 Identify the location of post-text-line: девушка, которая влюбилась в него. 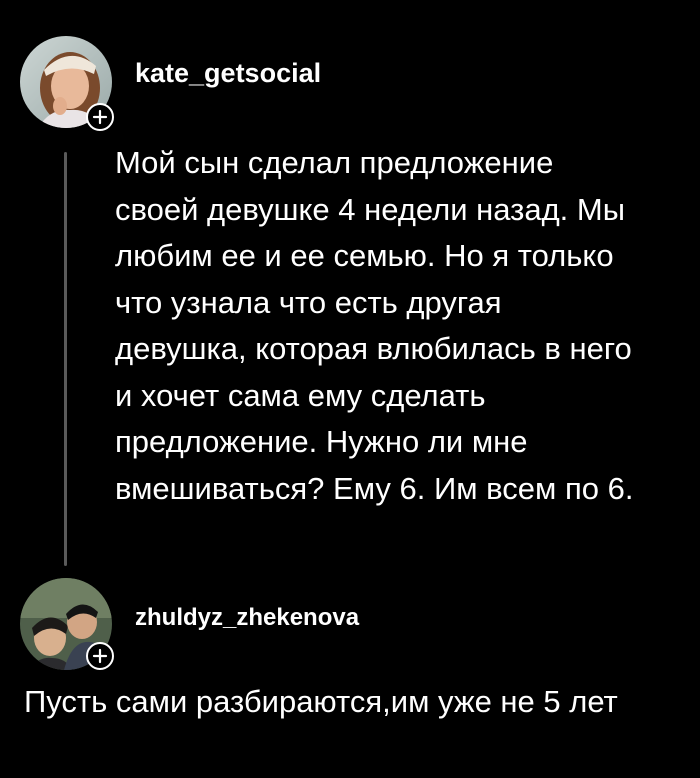
(373, 348).